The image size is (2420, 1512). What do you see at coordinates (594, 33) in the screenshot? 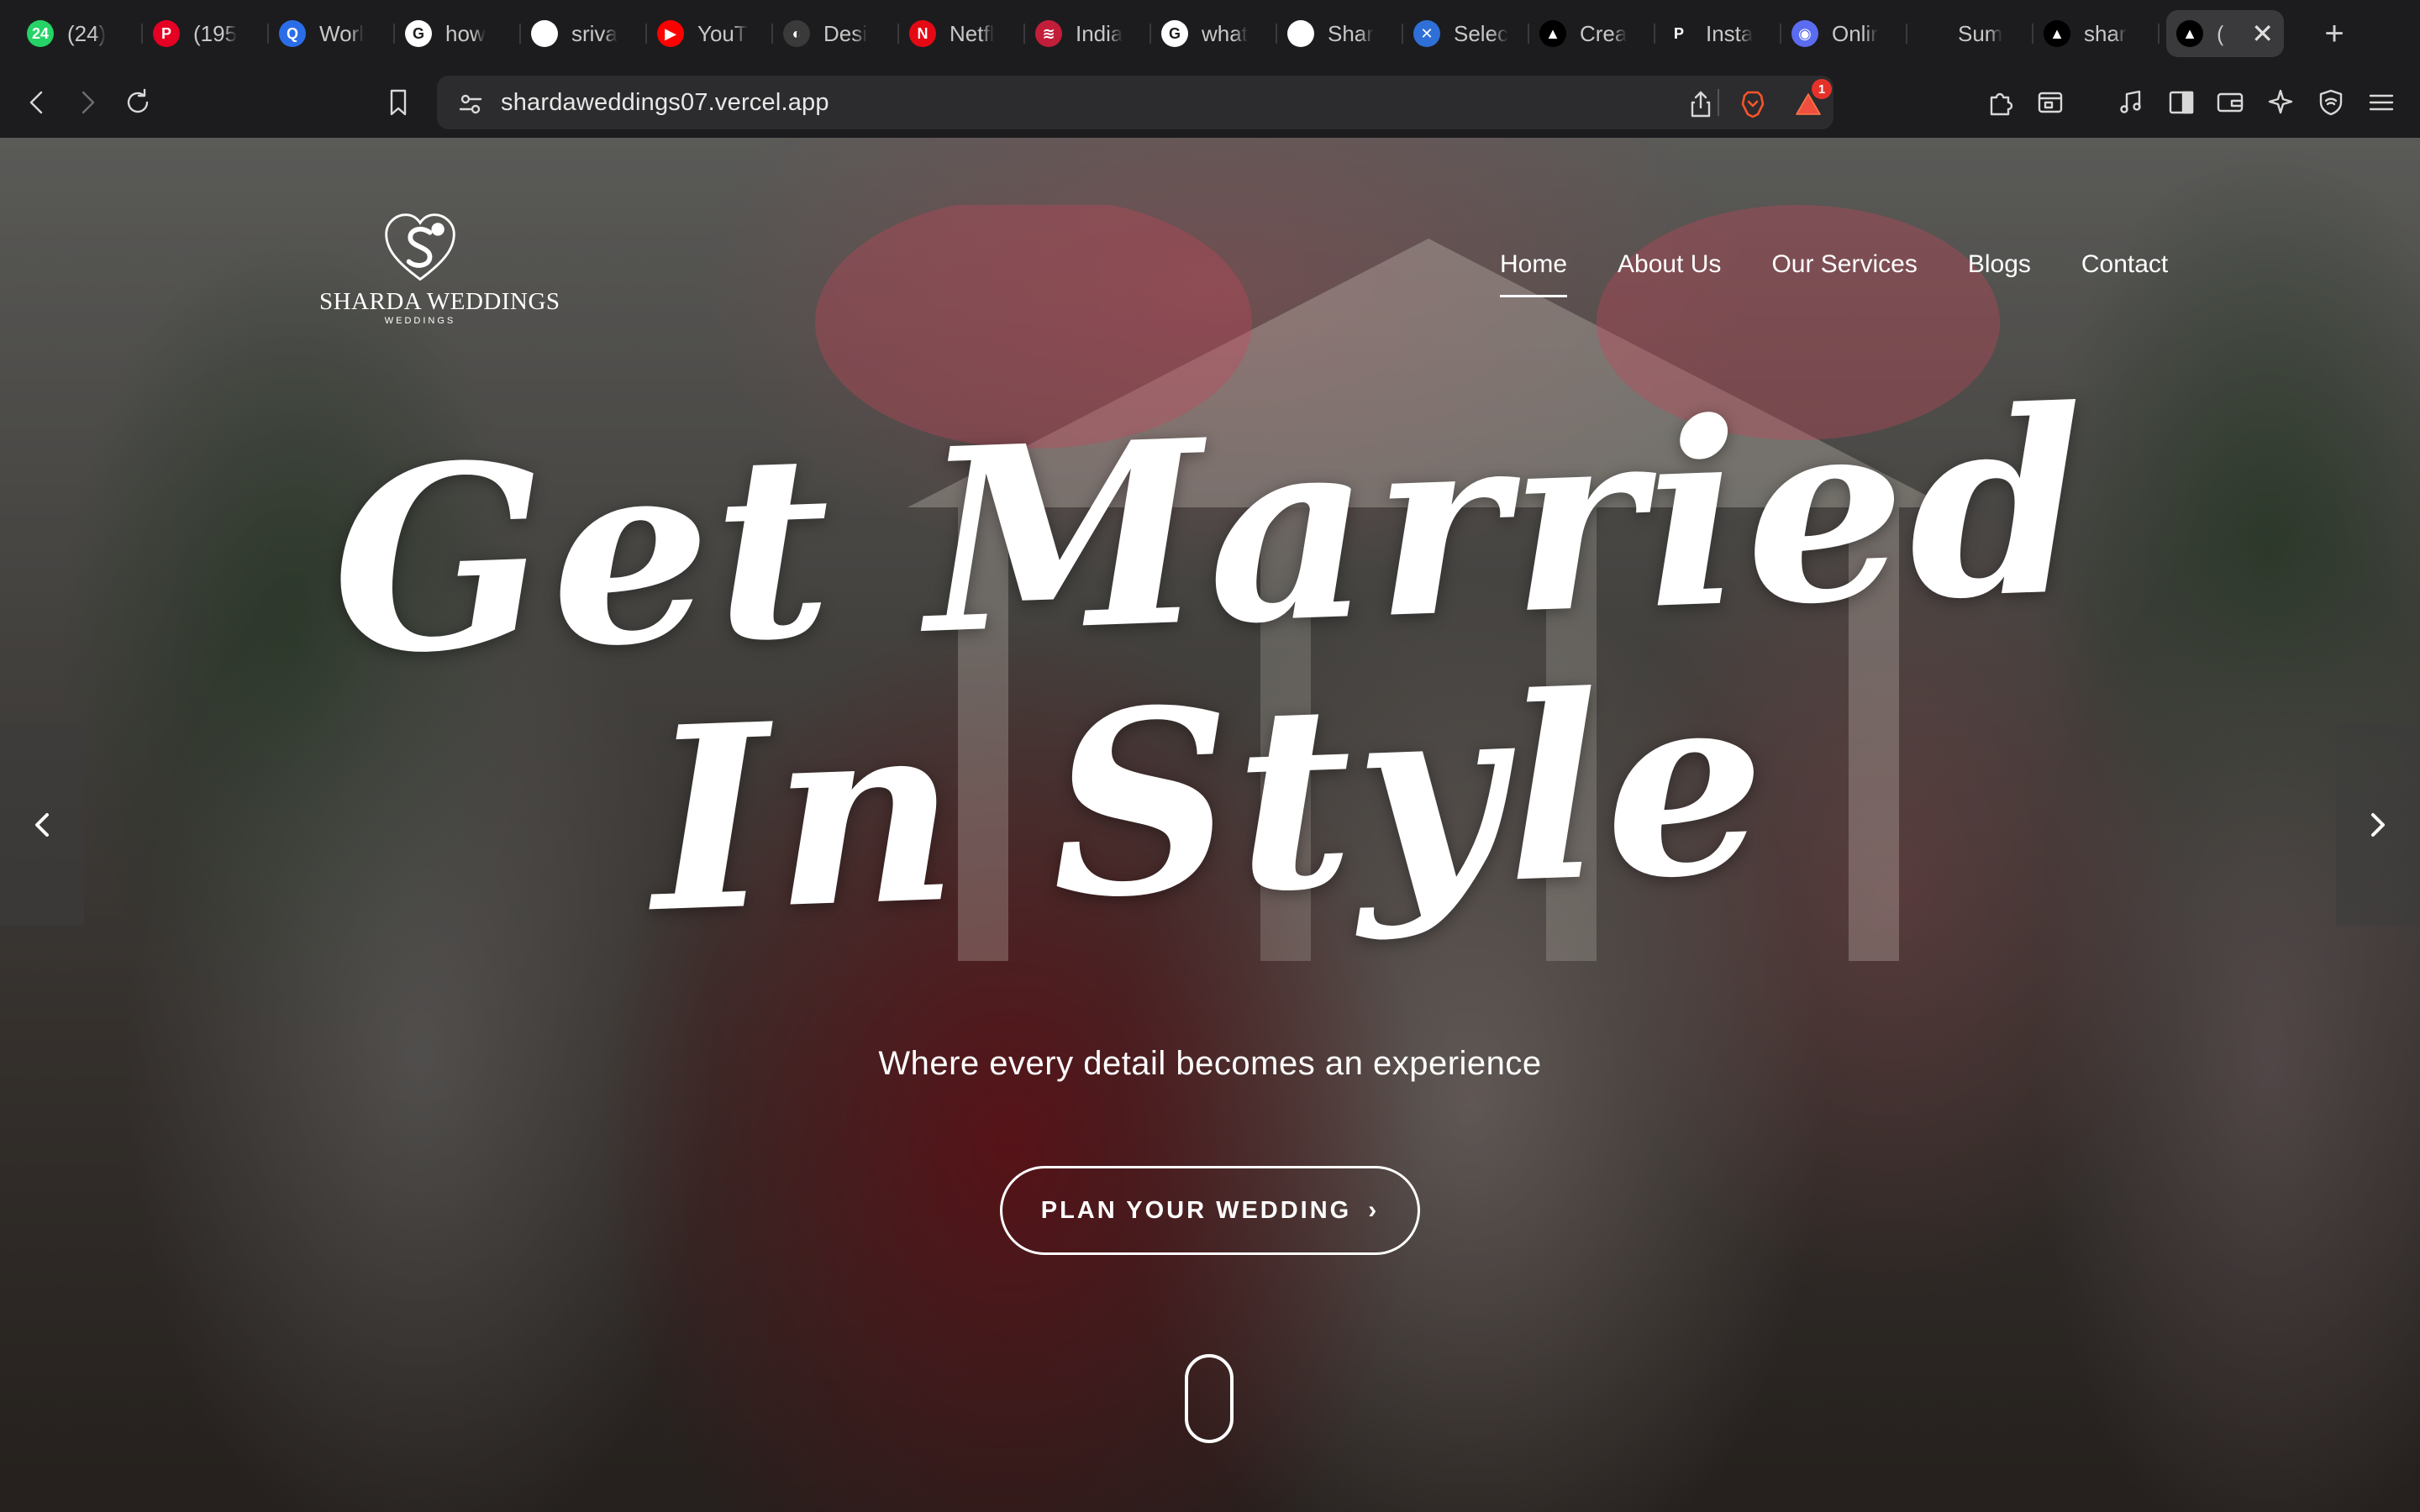
I see `browser-tab-label: sriva` at bounding box center [594, 33].